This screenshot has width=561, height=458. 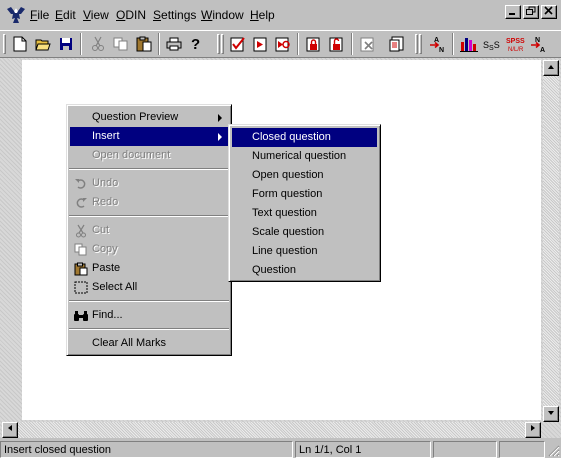 I want to click on cut-button, so click(x=98, y=44).